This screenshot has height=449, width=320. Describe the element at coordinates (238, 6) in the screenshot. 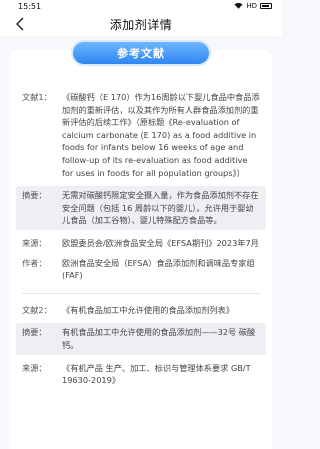

I see `wifi-icon` at that location.